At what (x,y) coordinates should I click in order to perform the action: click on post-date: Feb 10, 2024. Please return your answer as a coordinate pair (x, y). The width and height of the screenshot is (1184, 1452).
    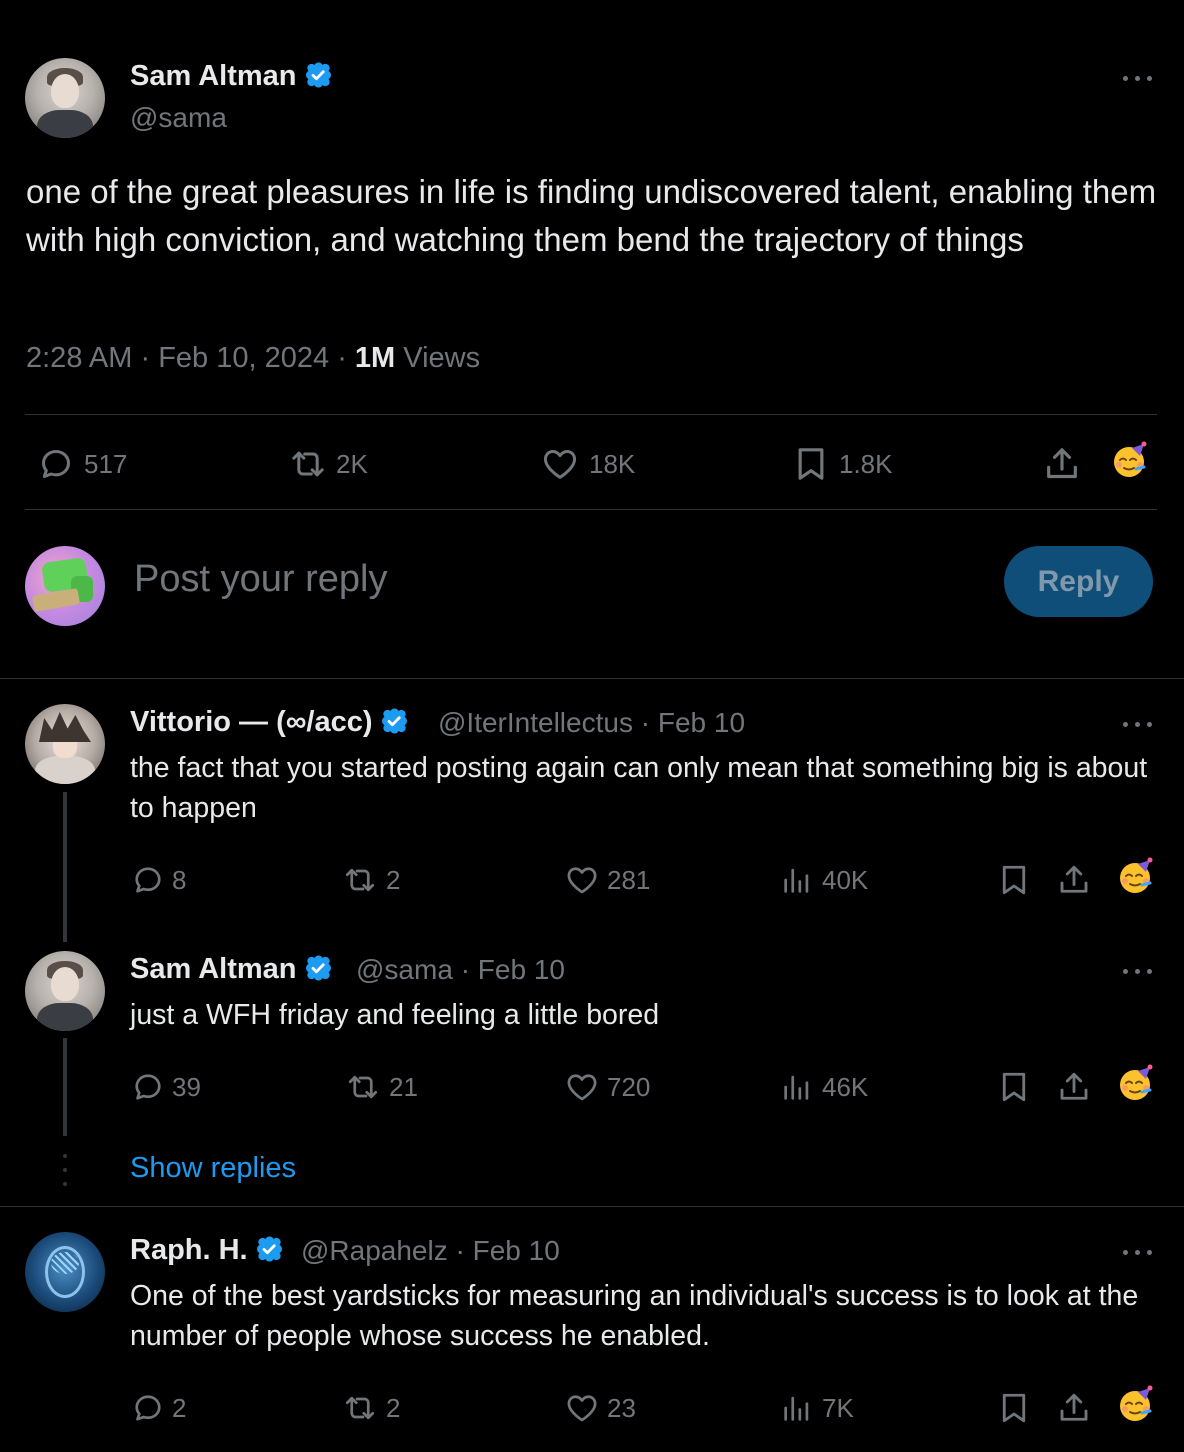
    Looking at the image, I should click on (243, 358).